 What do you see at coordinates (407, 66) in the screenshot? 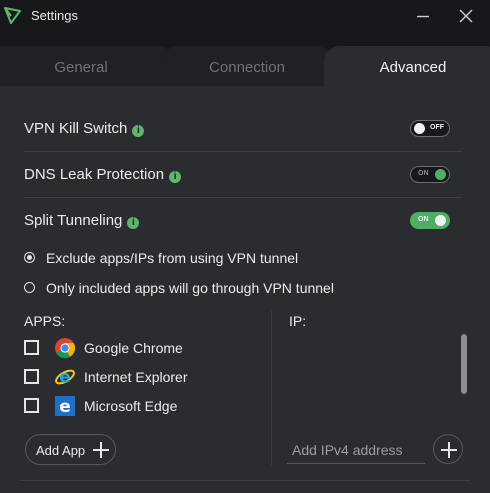
I see `tab-advanced: Advanced` at bounding box center [407, 66].